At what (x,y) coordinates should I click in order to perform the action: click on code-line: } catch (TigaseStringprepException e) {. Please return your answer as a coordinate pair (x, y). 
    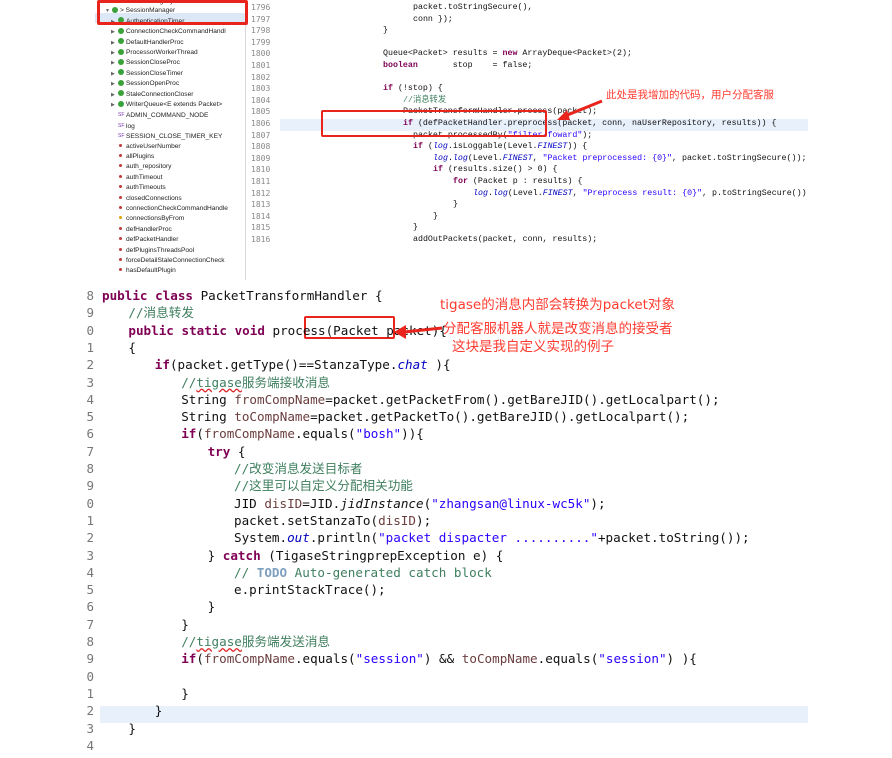
    Looking at the image, I should click on (356, 555).